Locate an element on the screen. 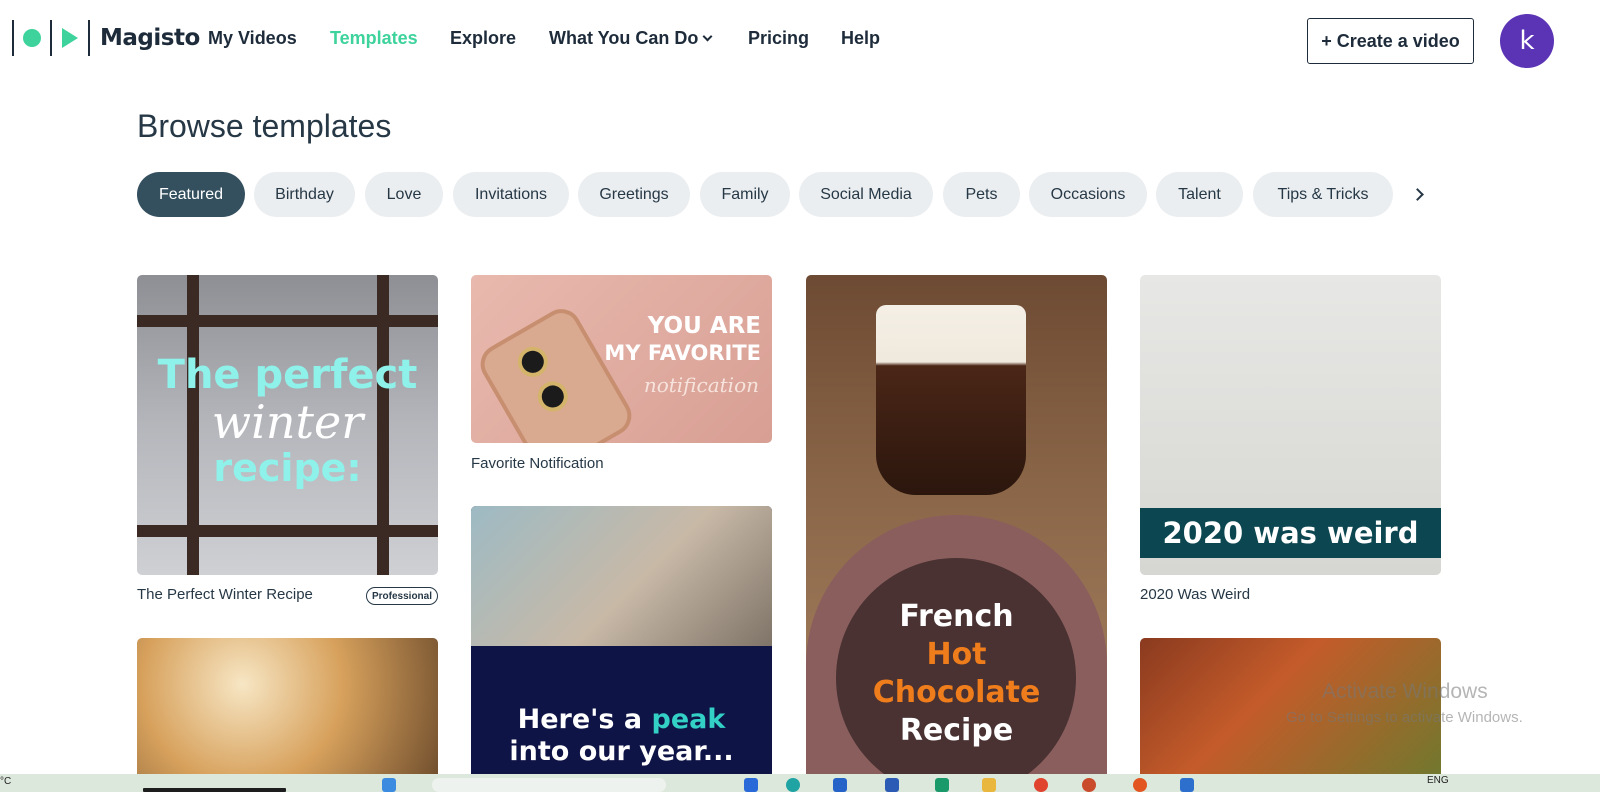 This screenshot has height=792, width=1600. thumb-text-line: winter is located at coordinates (287, 422).